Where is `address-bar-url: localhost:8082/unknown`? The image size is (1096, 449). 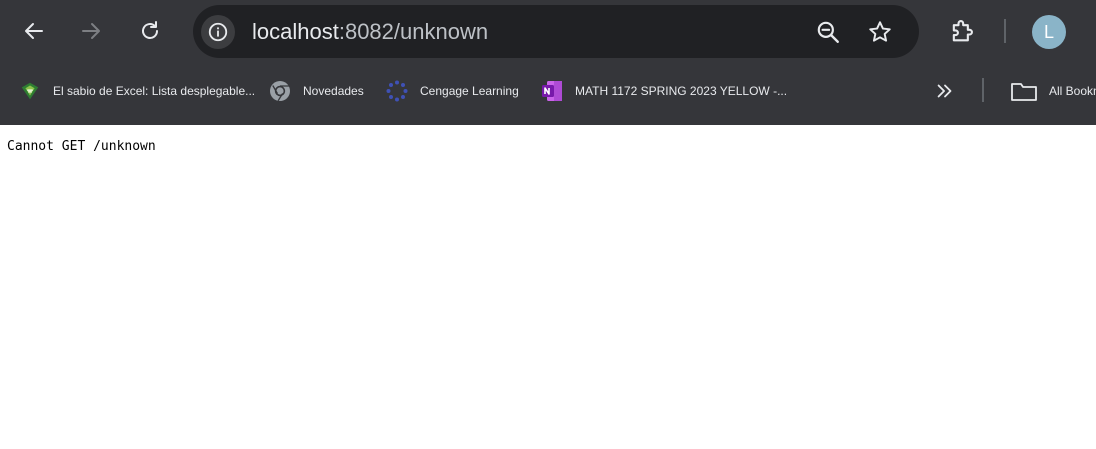 address-bar-url: localhost:8082/unknown is located at coordinates (370, 32).